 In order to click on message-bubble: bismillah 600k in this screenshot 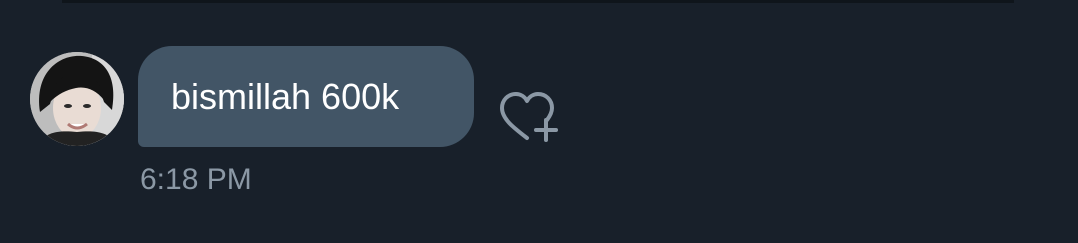, I will do `click(306, 96)`.